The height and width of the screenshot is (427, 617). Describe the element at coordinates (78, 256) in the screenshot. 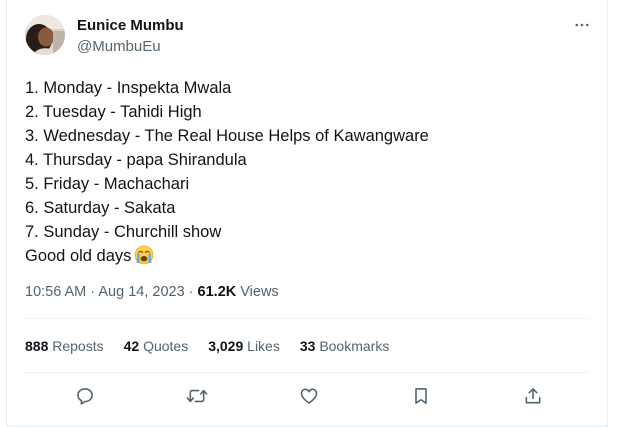

I see `tweet-closing-text: Good old days` at that location.